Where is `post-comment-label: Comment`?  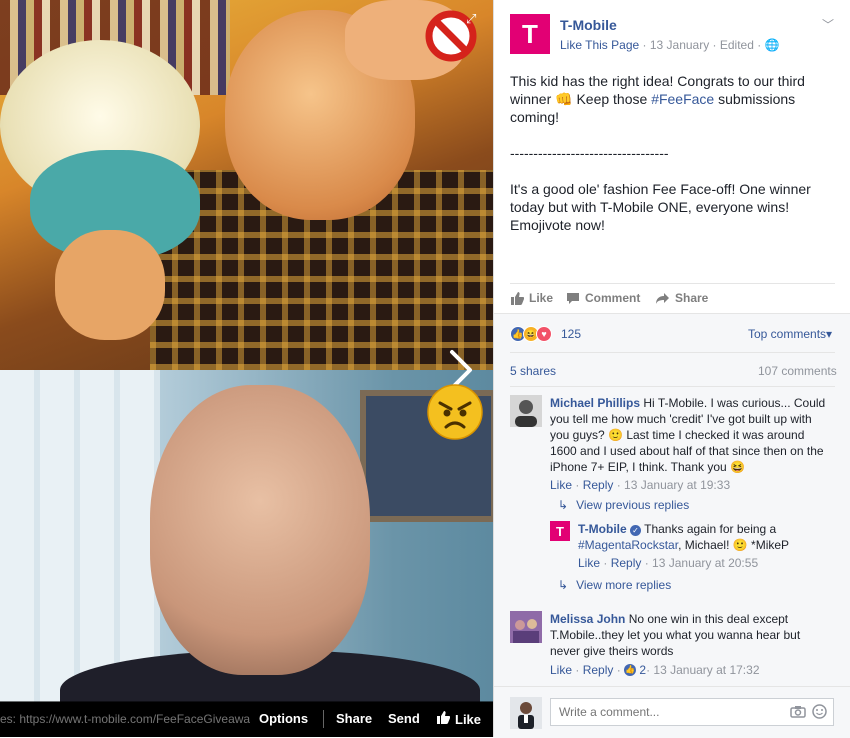 post-comment-label: Comment is located at coordinates (613, 298).